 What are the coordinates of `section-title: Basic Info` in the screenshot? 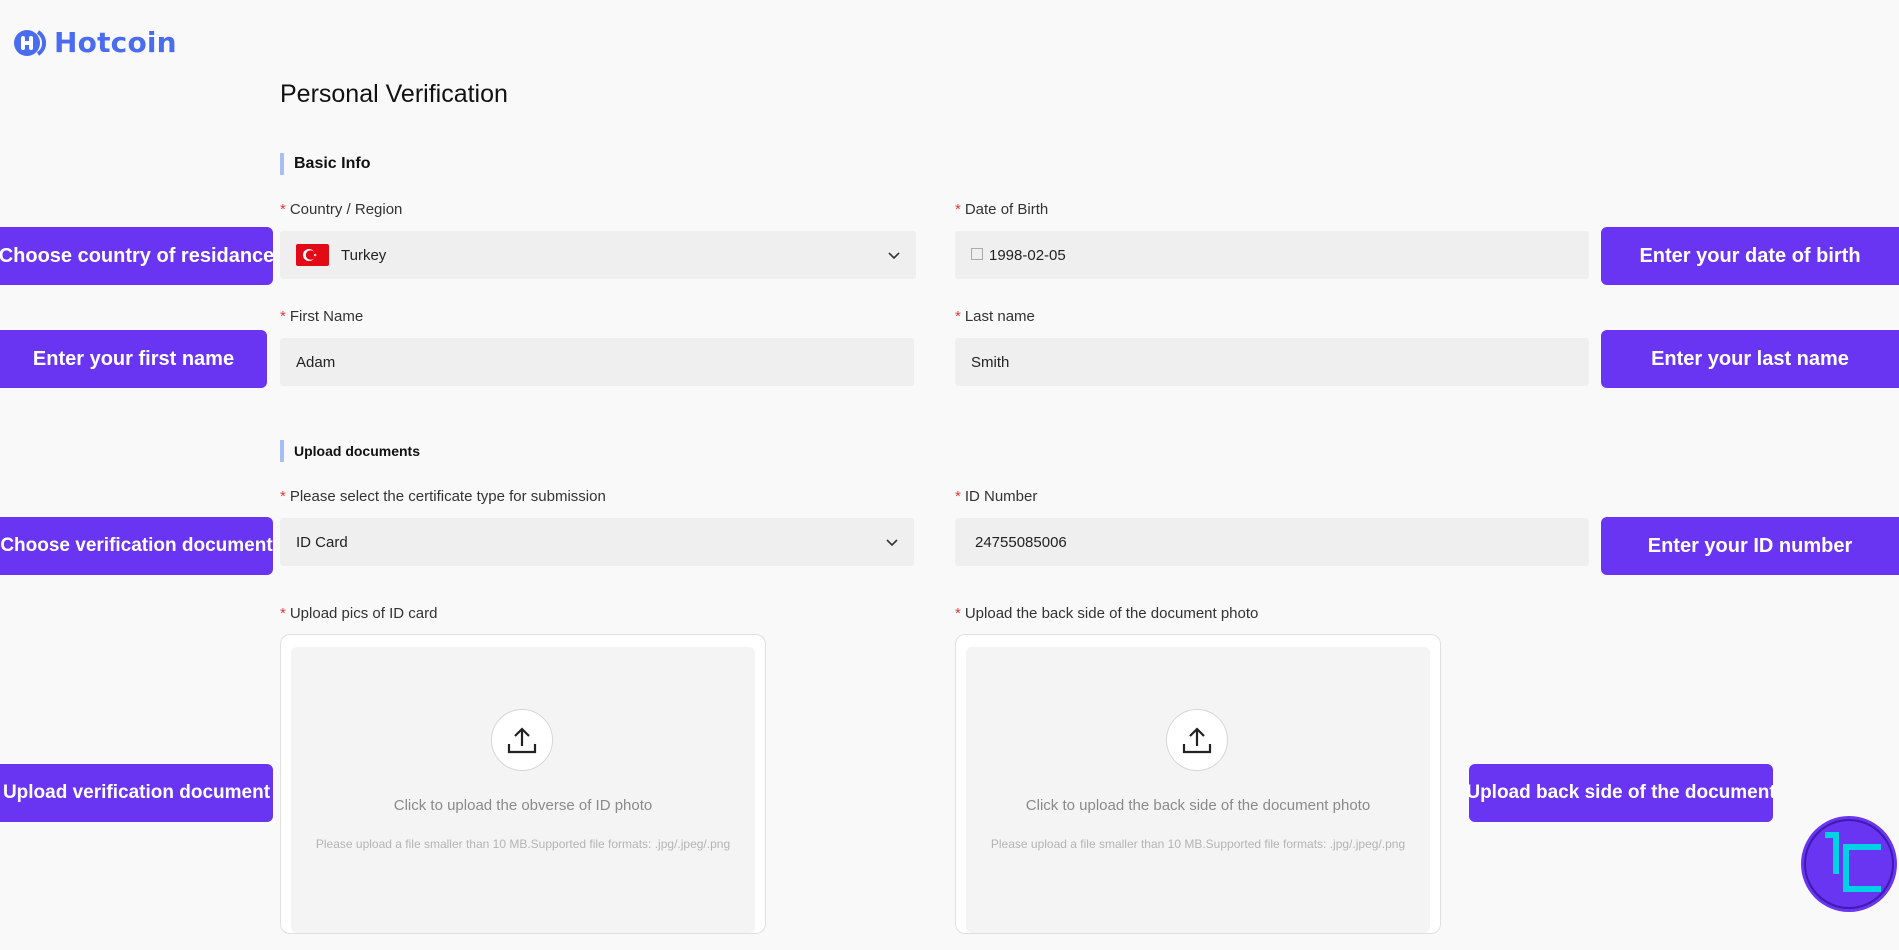 It's located at (332, 163).